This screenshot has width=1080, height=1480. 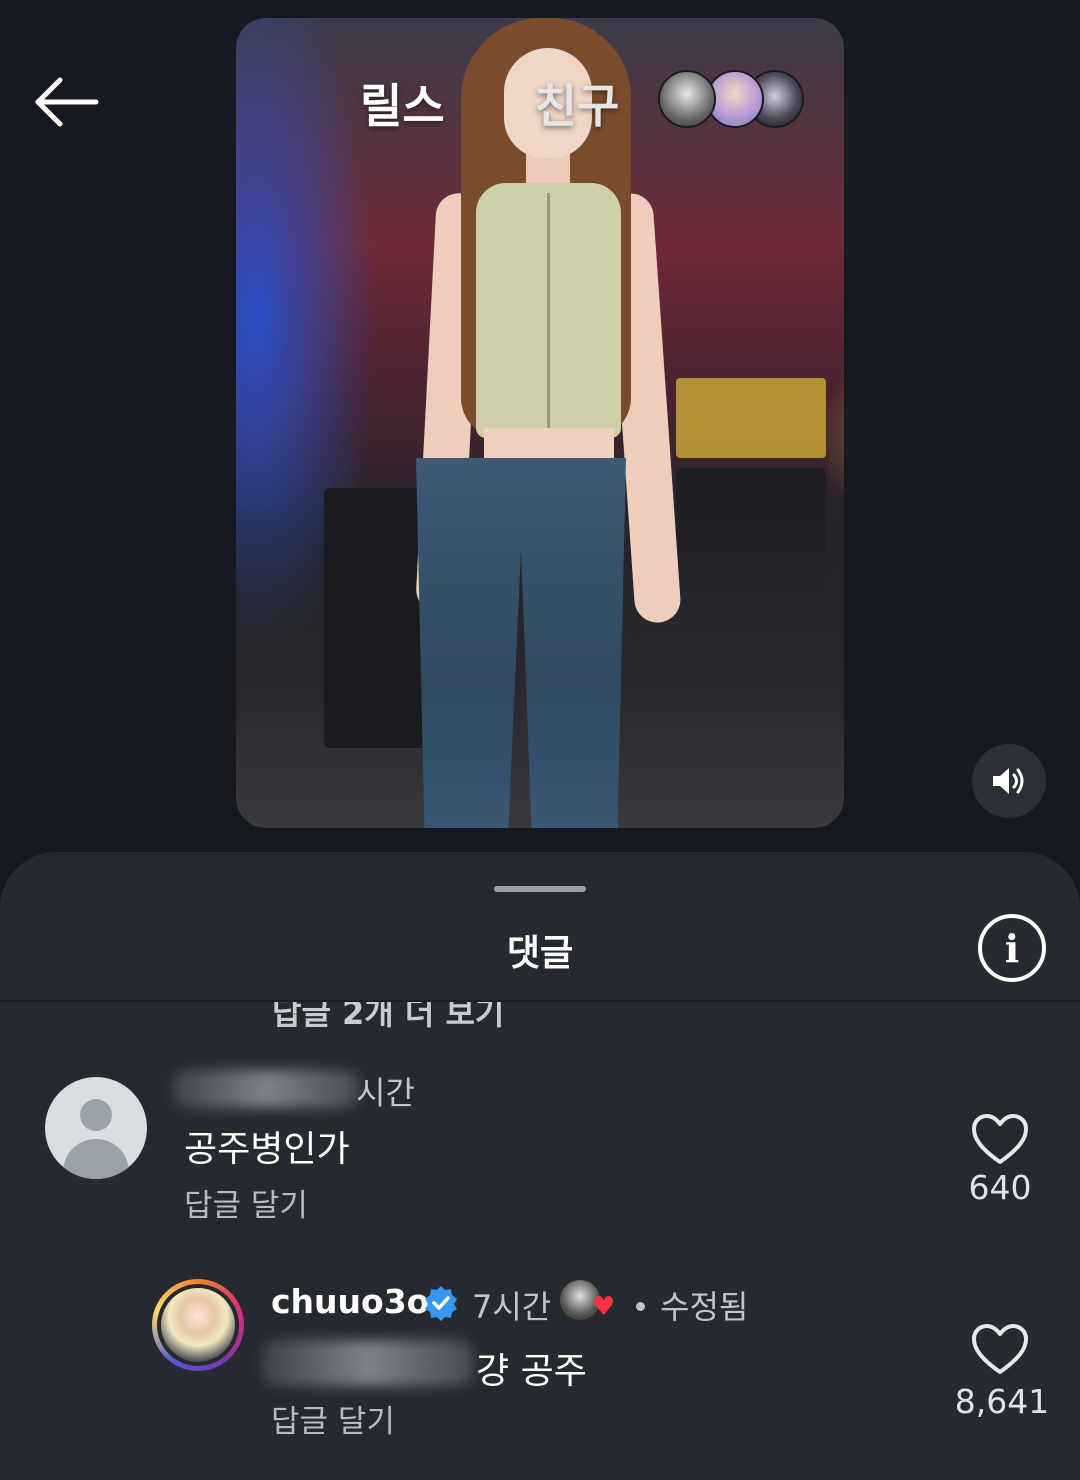 I want to click on comment-username: chuuo3o, so click(x=350, y=1301).